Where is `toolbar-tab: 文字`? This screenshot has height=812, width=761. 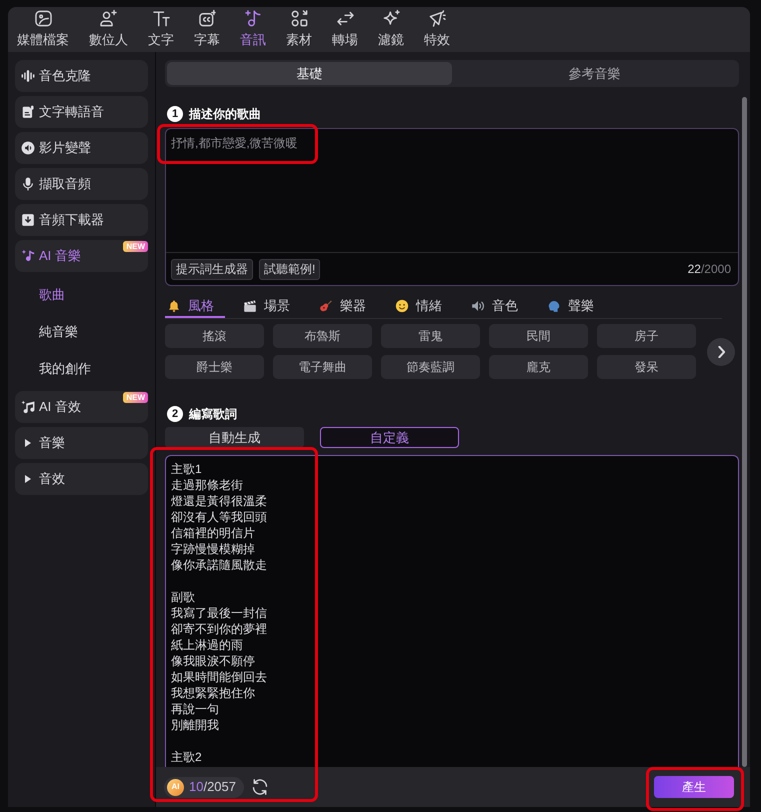 toolbar-tab: 文字 is located at coordinates (161, 28).